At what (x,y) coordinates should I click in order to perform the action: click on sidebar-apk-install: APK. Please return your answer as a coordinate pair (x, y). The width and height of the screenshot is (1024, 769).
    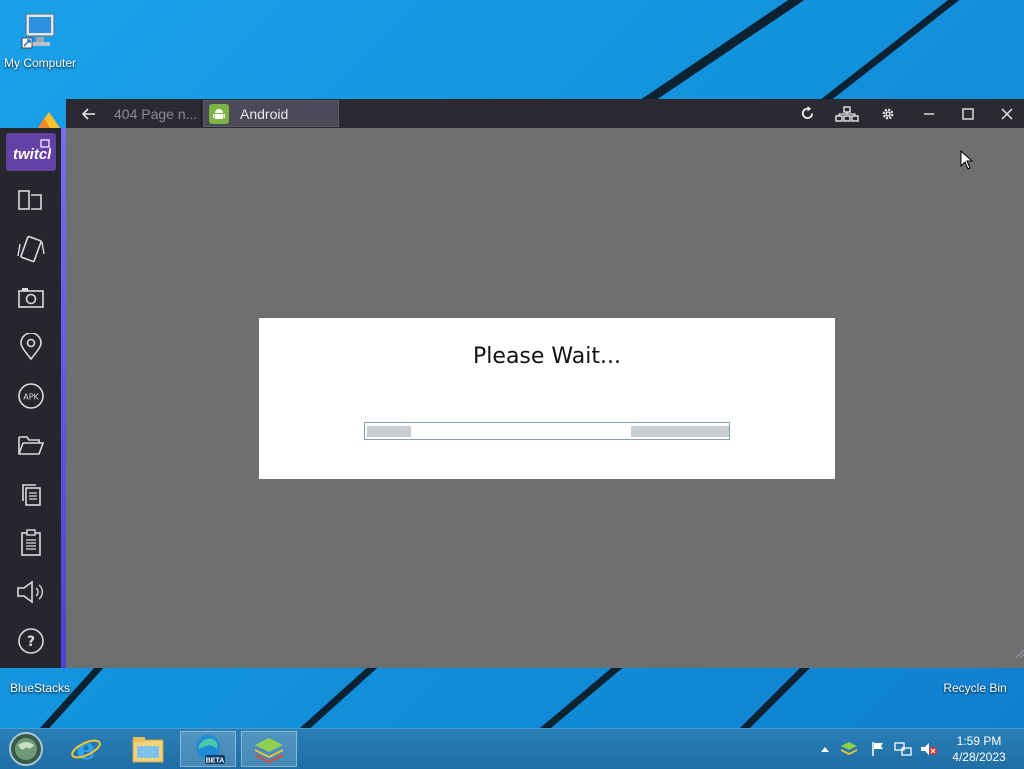
    Looking at the image, I should click on (31, 396).